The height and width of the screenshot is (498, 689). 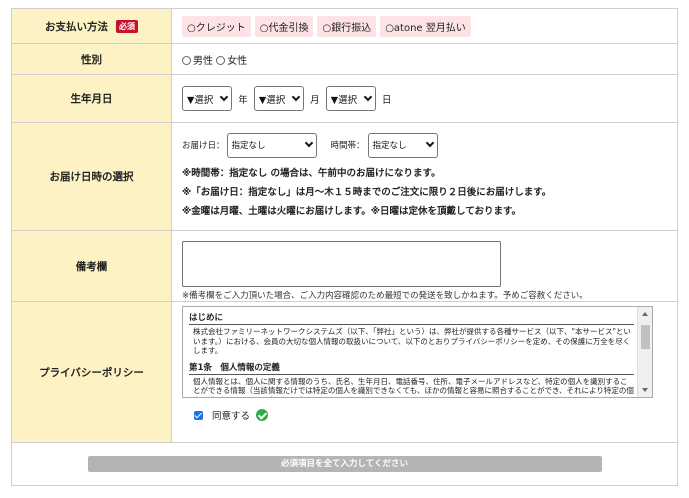 I want to click on birth-month-value: ▼選択, so click(x=272, y=100).